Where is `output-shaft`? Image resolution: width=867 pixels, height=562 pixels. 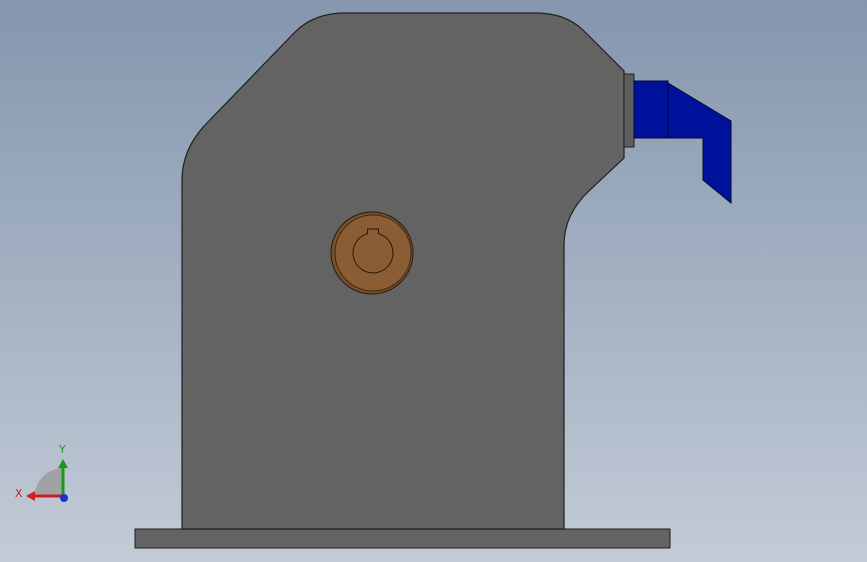
output-shaft is located at coordinates (372, 253).